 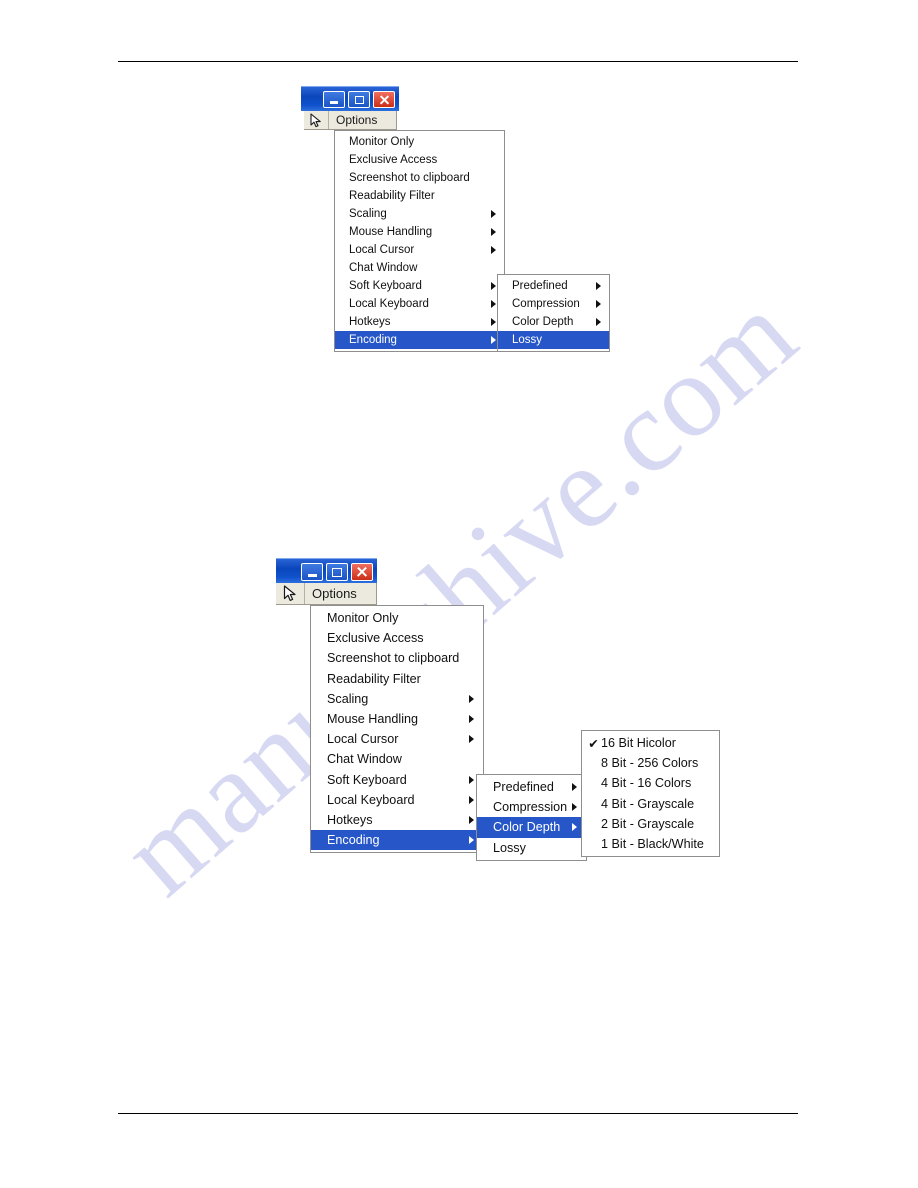 What do you see at coordinates (382, 142) in the screenshot?
I see `menu-item-label: Monitor Only` at bounding box center [382, 142].